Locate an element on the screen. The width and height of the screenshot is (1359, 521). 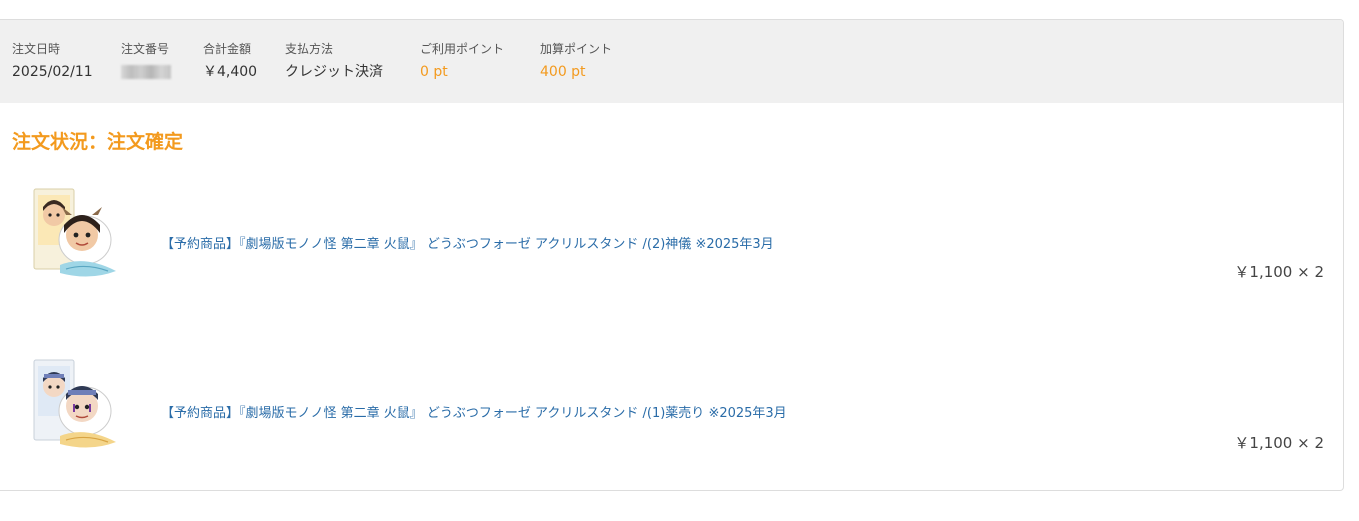
order-number-value is located at coordinates (146, 73).